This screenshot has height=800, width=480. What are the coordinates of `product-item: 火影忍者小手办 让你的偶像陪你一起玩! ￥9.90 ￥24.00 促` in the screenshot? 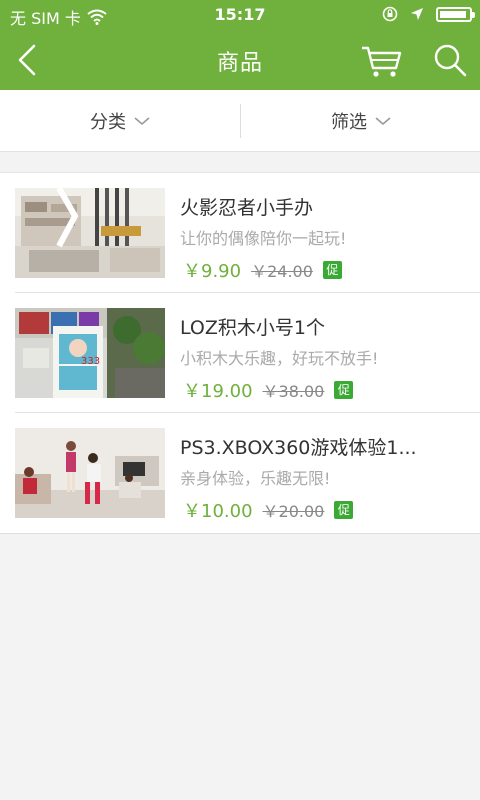 It's located at (247, 233).